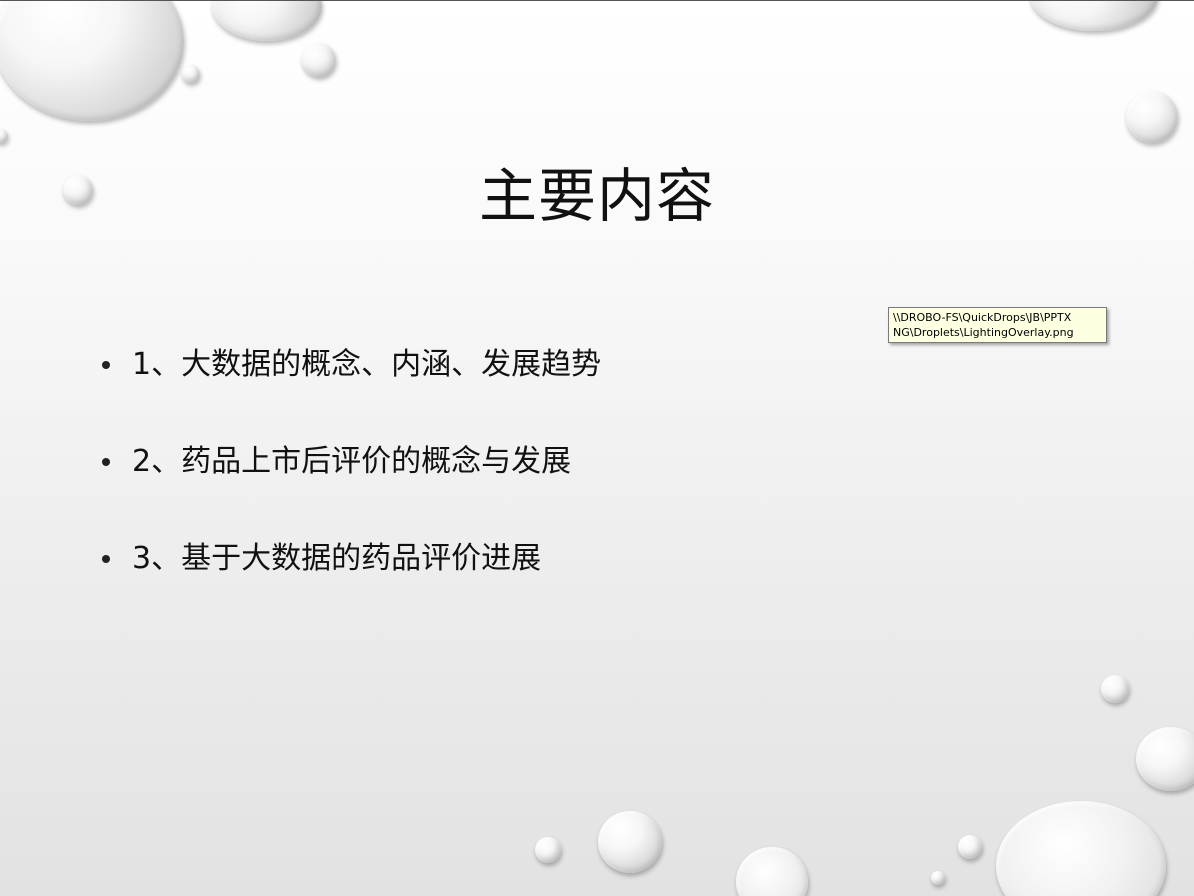 This screenshot has width=1194, height=896. I want to click on bullet-item: 2、药品上市后评价的概念与发展, so click(350, 484).